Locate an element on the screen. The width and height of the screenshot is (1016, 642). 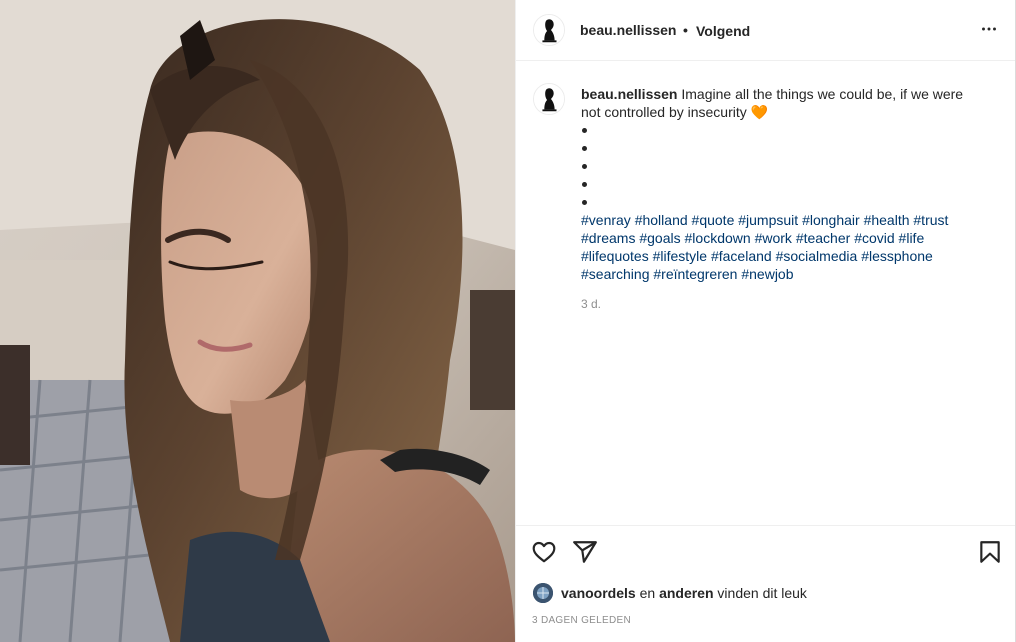
save-button is located at coordinates (990, 552).